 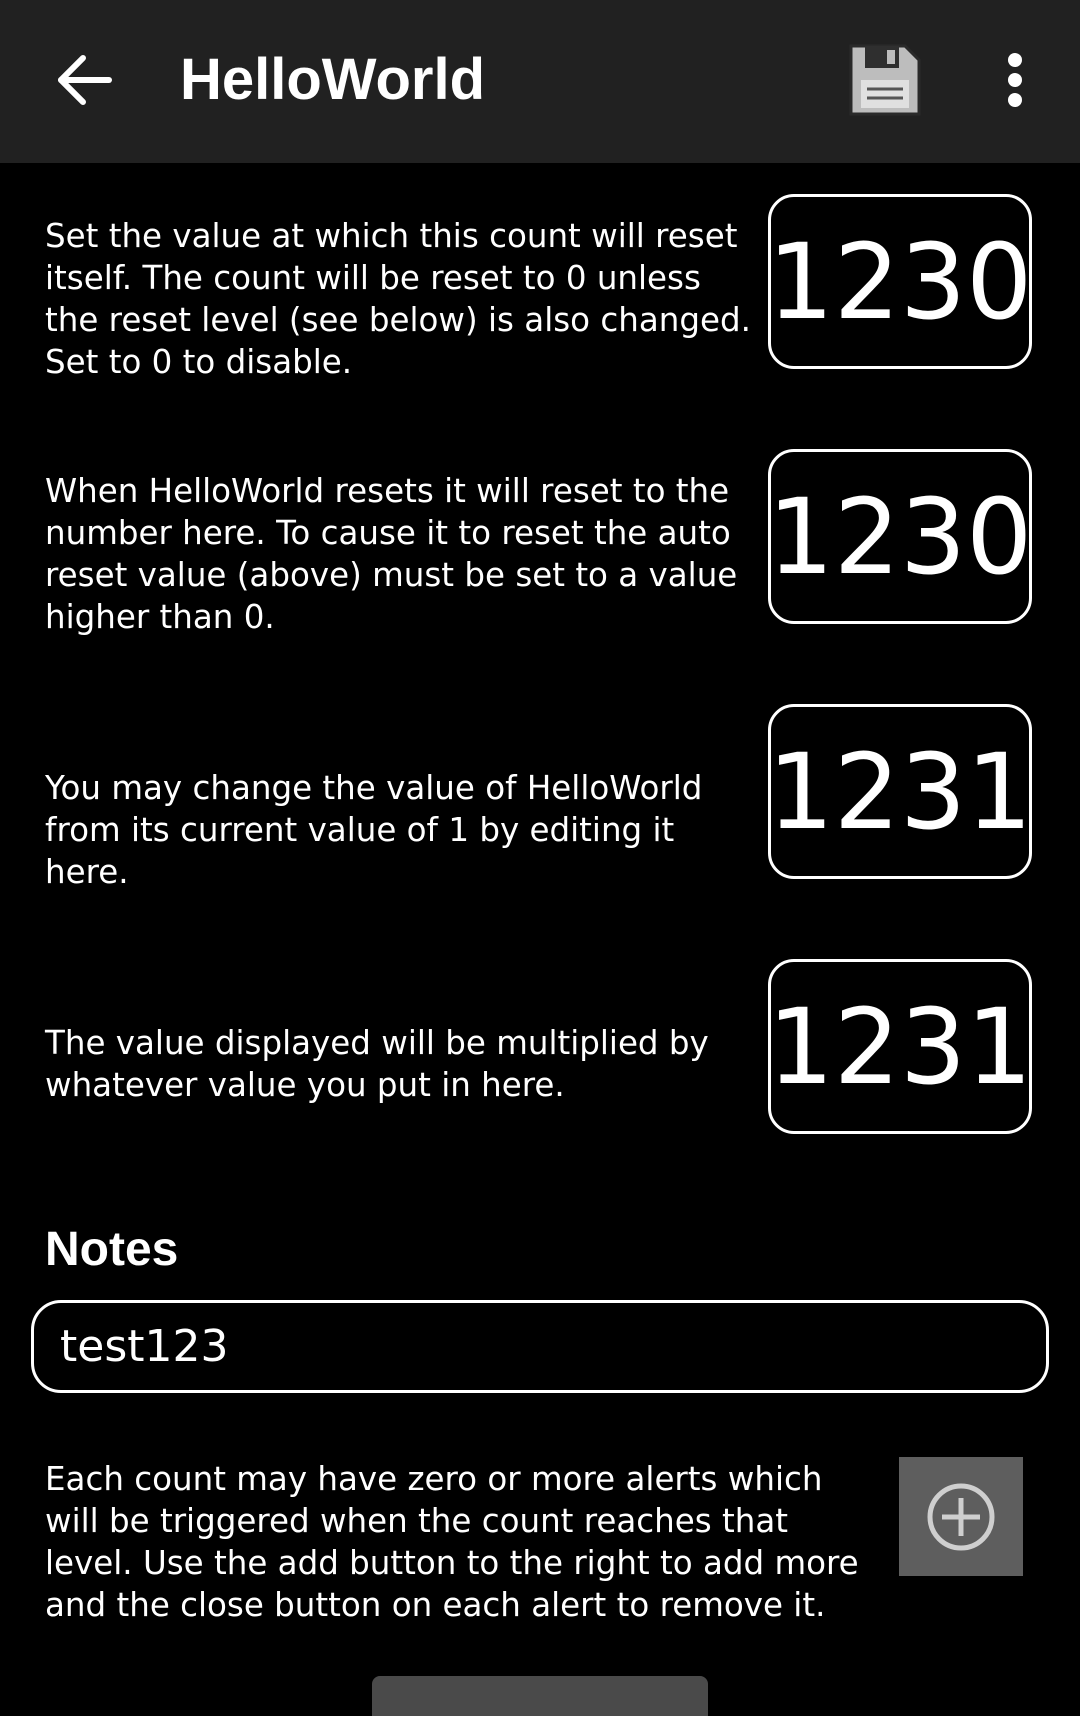 I want to click on arrow-left-icon, so click(x=85, y=80).